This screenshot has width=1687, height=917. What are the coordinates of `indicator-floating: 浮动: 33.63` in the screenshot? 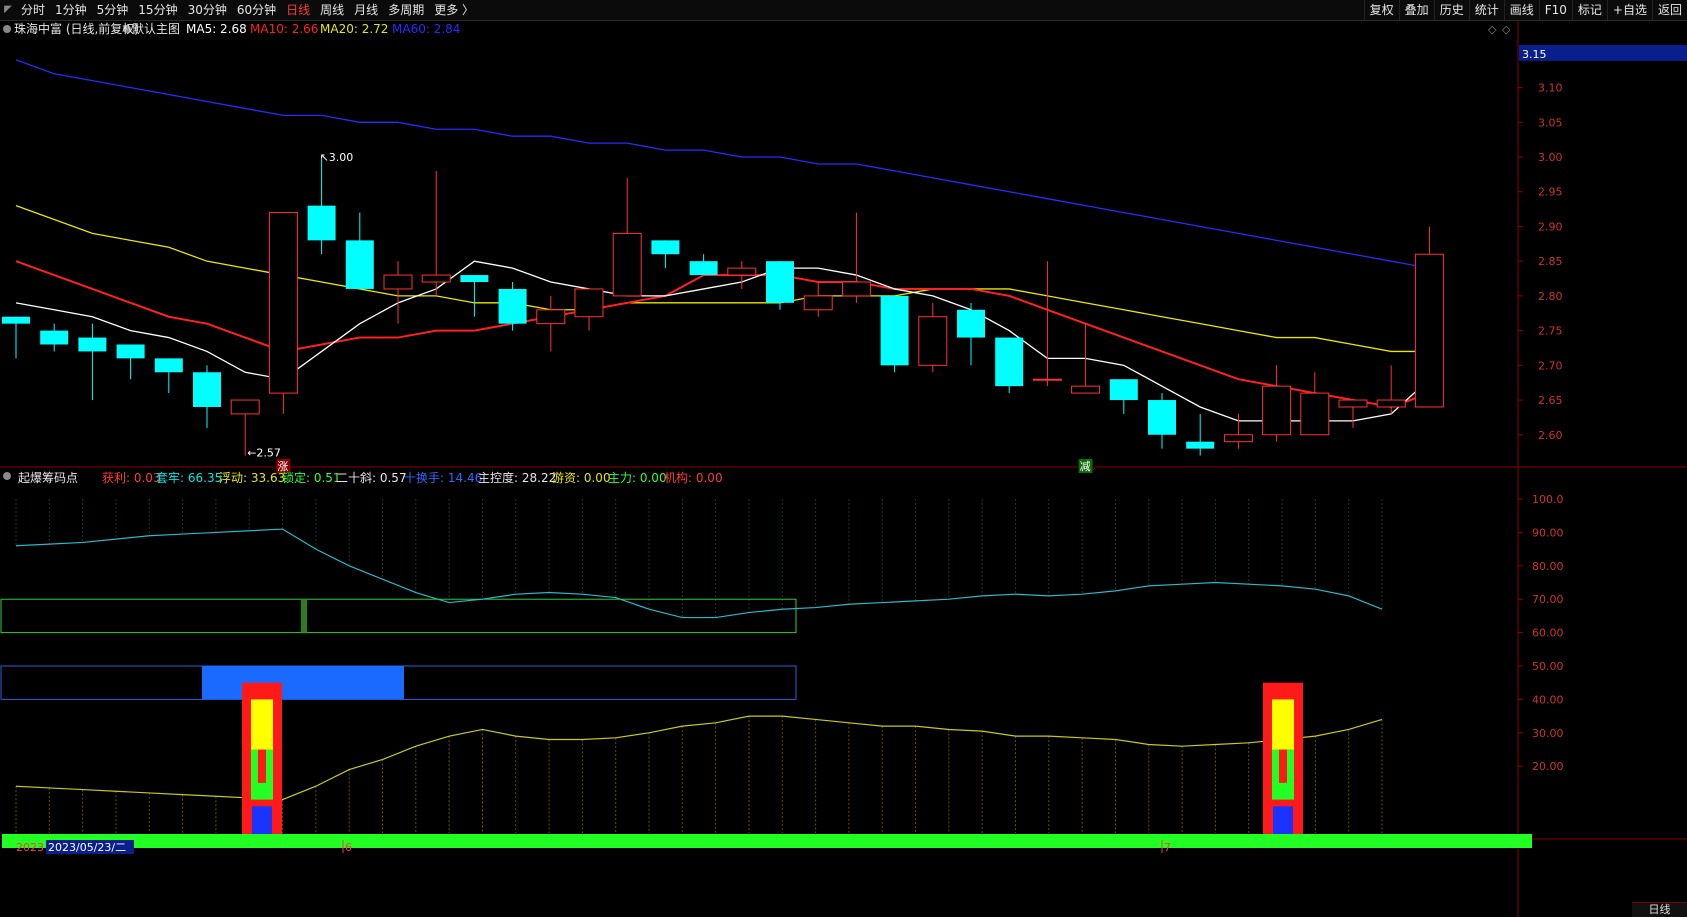 It's located at (252, 478).